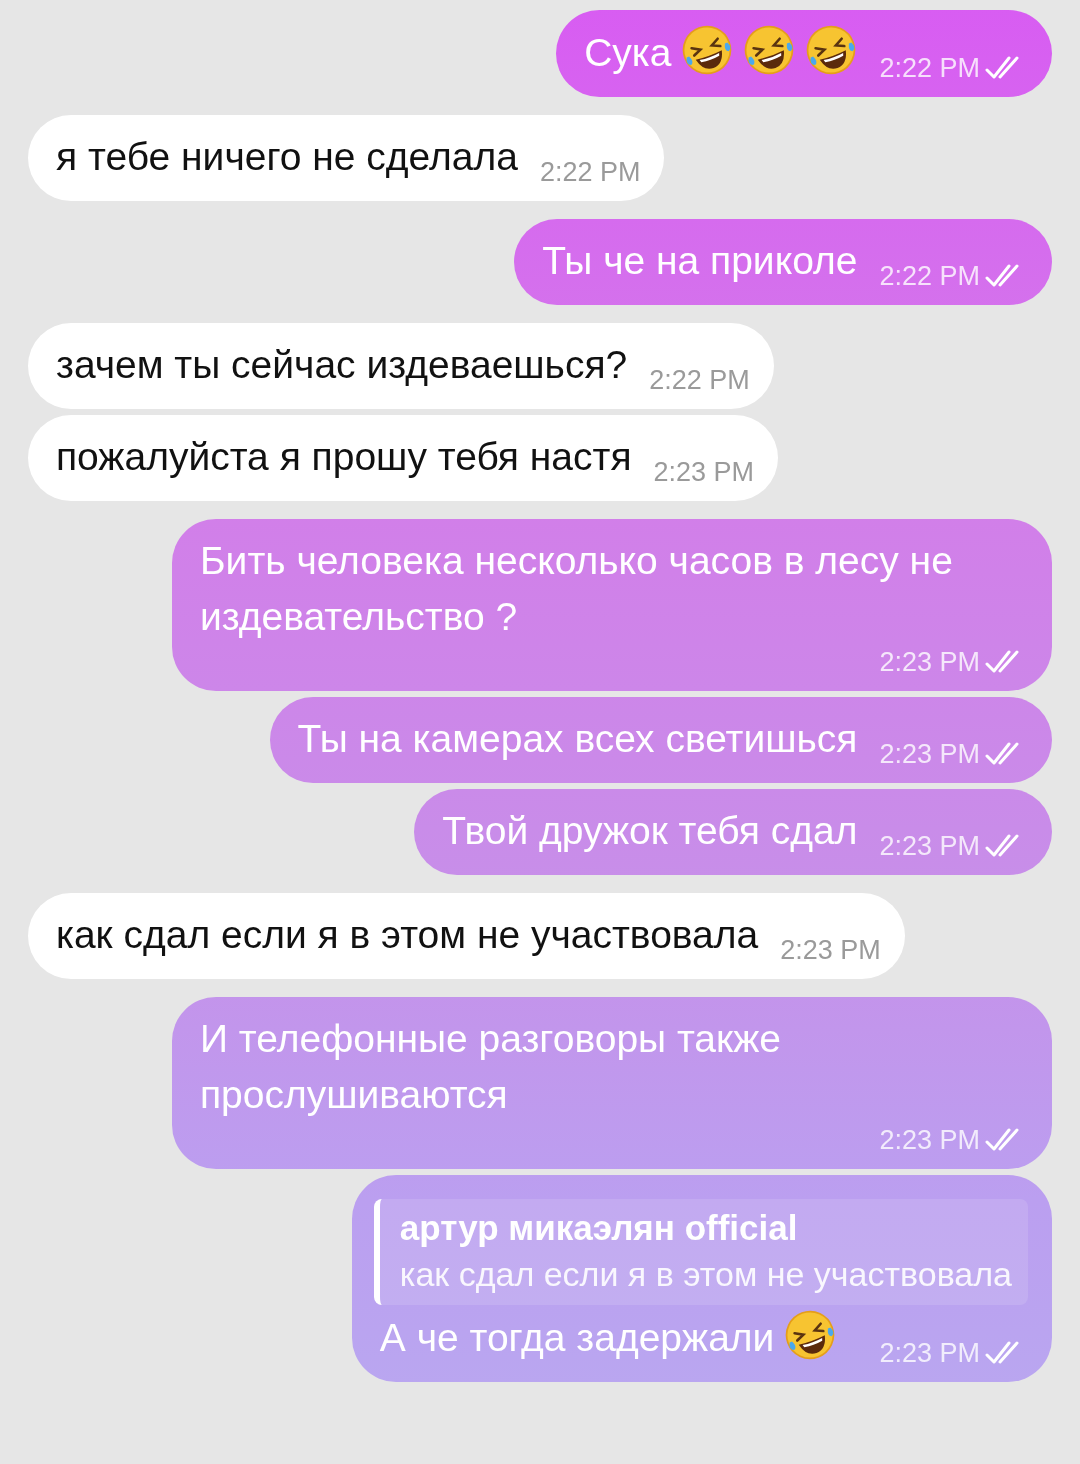  I want to click on message-text: пожалуйста я прошу тебя настя, so click(344, 457).